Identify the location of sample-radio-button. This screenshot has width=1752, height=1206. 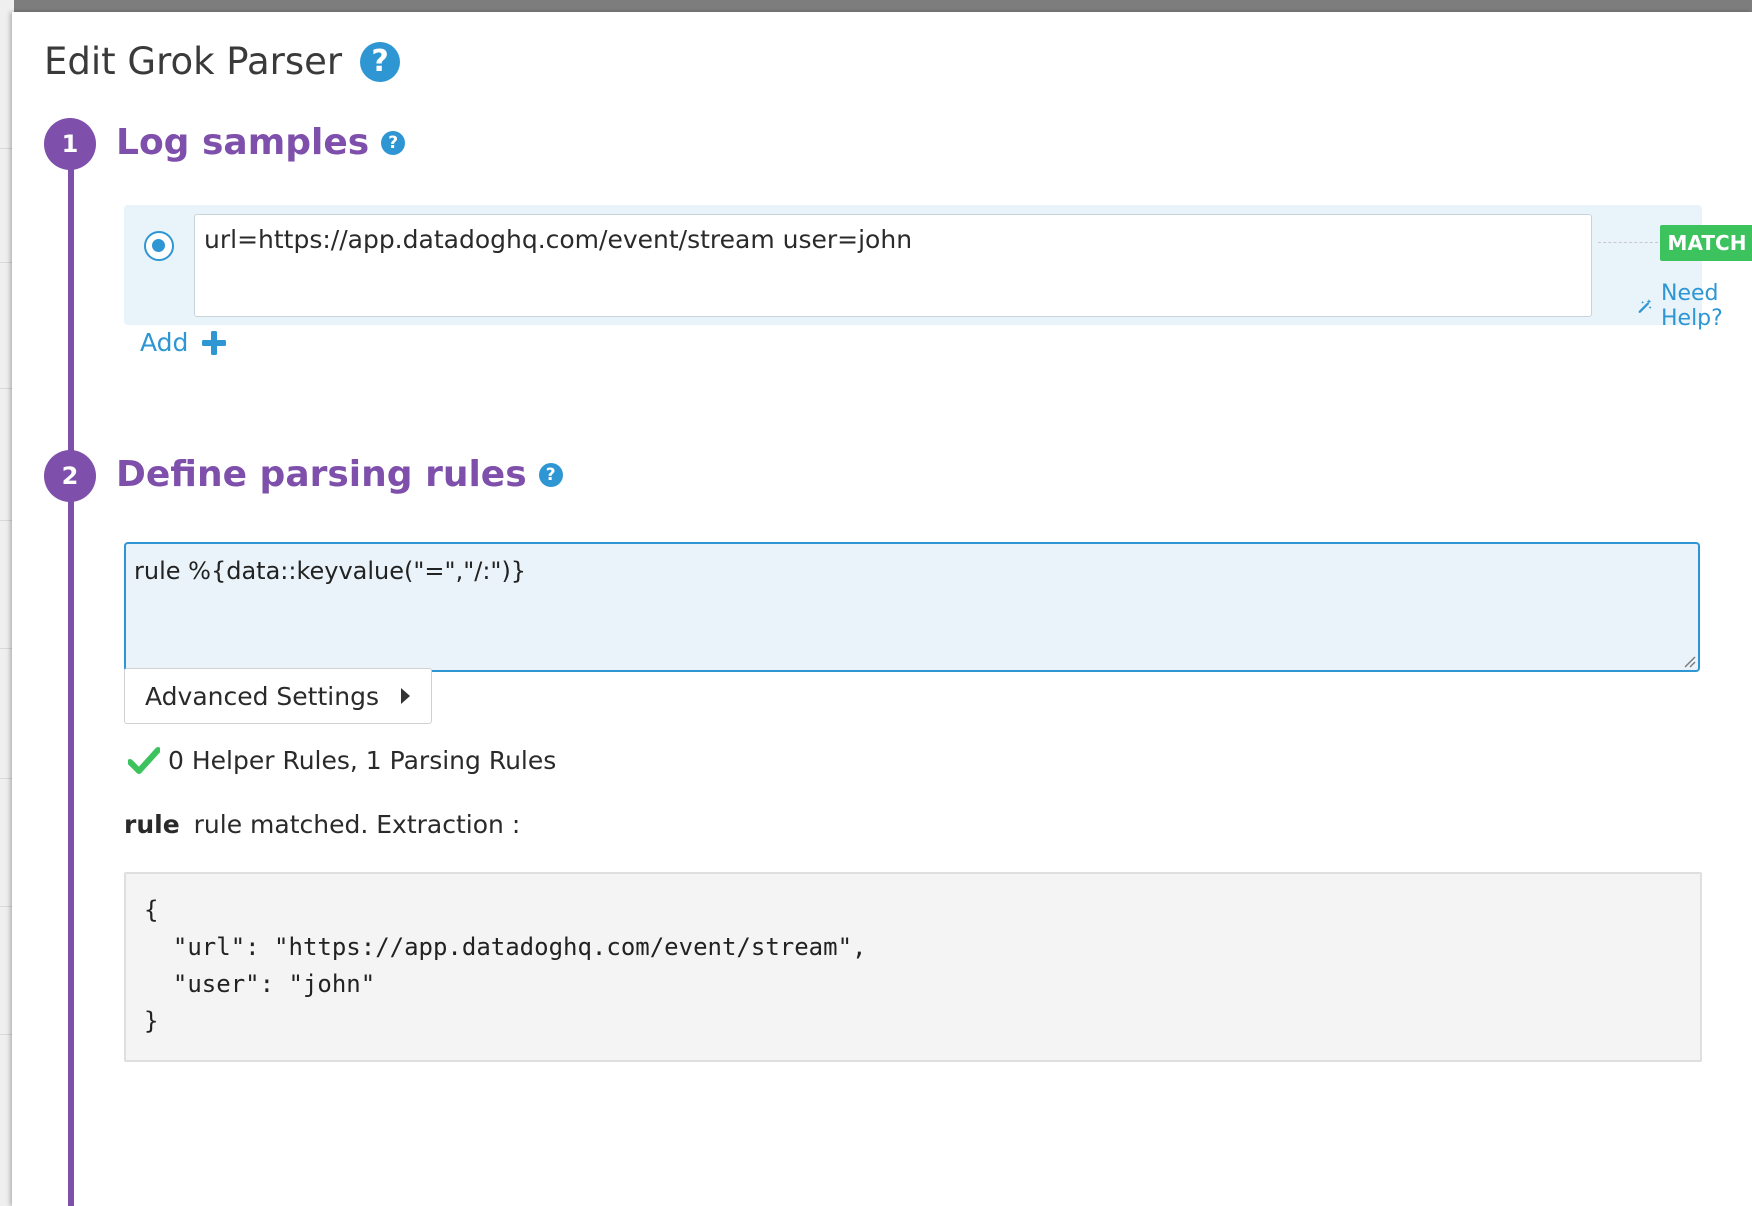
(159, 246).